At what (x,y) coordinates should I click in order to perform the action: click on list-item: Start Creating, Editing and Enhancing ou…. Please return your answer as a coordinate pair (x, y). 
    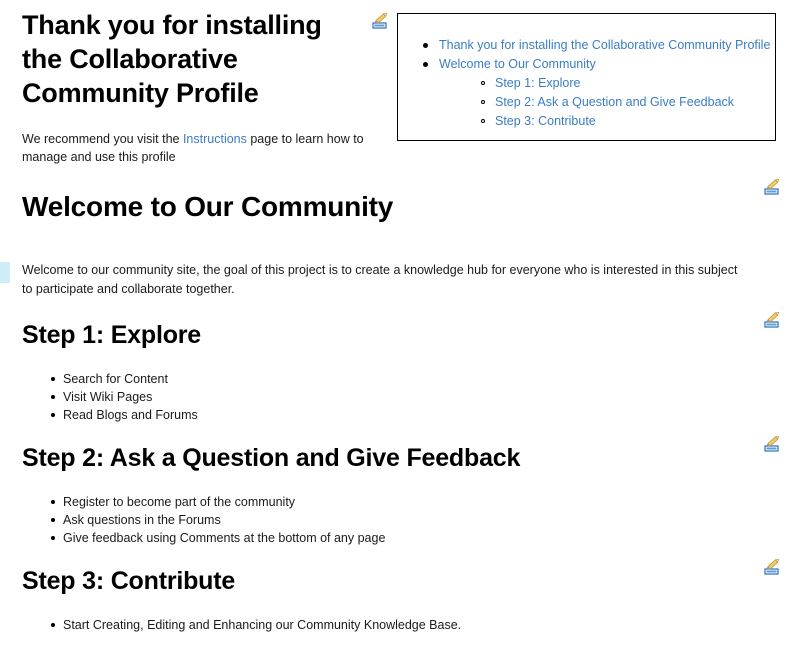
    Looking at the image, I should click on (230, 625).